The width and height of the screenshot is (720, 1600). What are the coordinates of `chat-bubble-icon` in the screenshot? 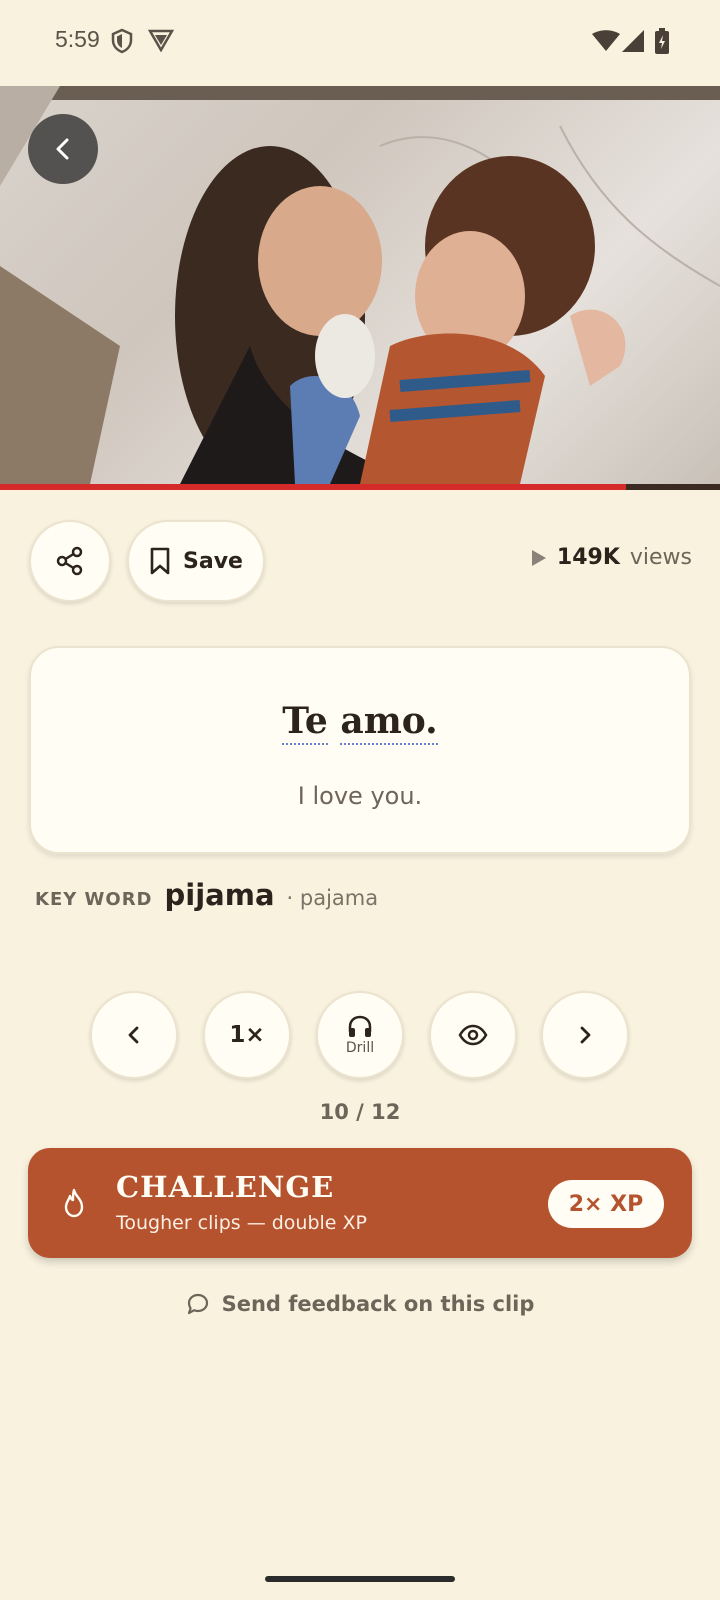 It's located at (197, 1304).